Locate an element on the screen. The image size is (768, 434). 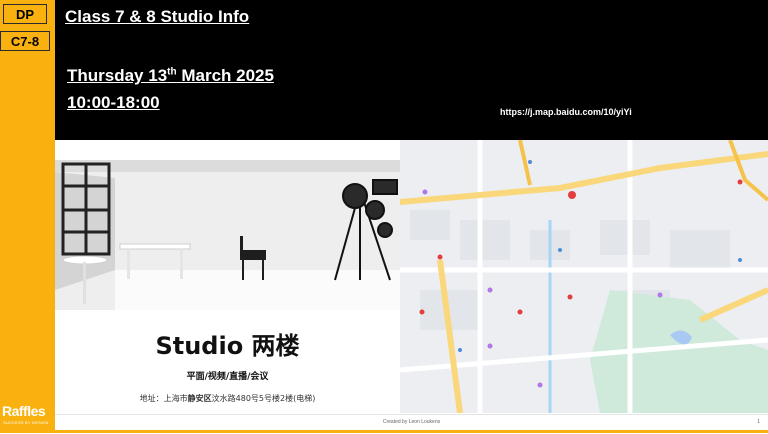
event-date: Thursday 13th March 2025 is located at coordinates (170, 76).